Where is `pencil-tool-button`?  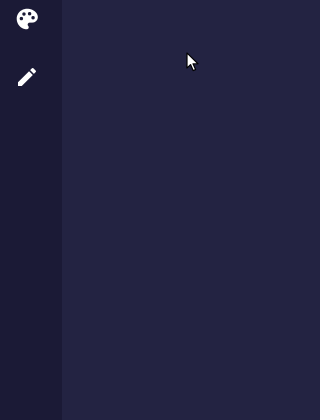
pencil-tool-button is located at coordinates (27, 77).